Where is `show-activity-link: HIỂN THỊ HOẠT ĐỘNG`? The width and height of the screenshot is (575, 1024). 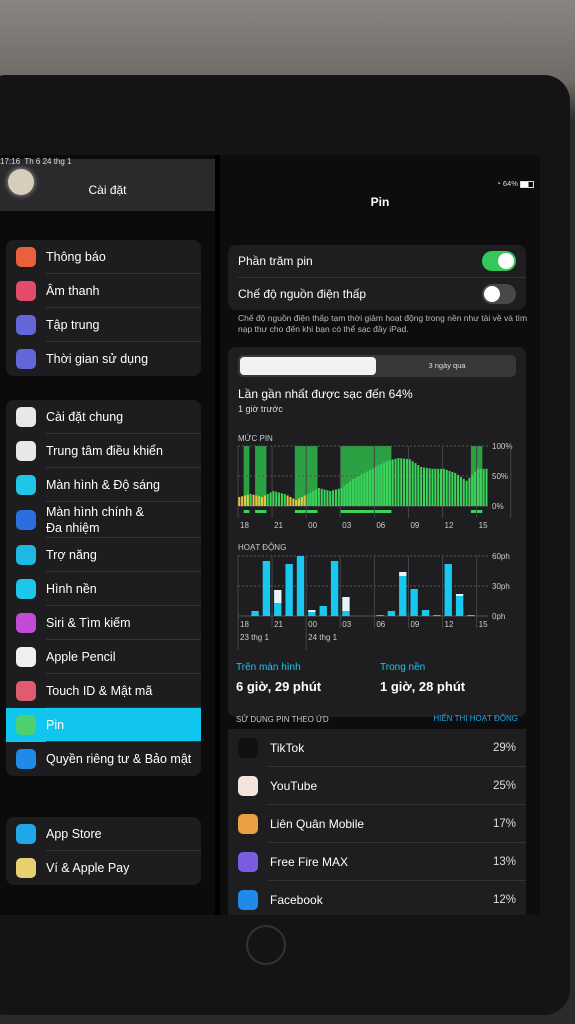 show-activity-link: HIỂN THỊ HOẠT ĐỘNG is located at coordinates (475, 718).